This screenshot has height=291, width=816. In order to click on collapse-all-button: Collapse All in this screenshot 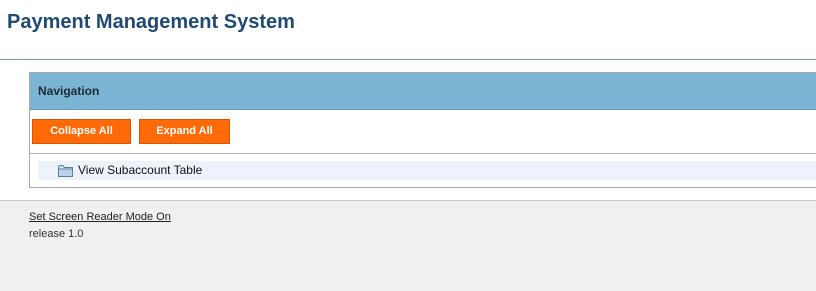, I will do `click(81, 131)`.